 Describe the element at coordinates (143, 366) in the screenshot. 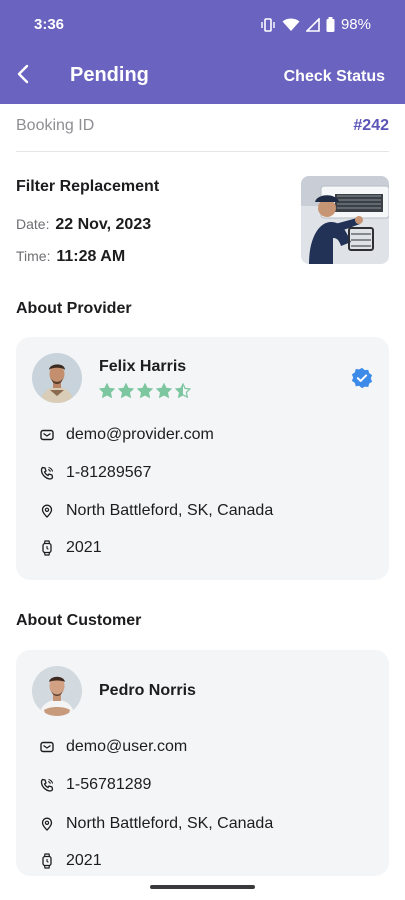

I see `provider-name: Felix Harris` at that location.